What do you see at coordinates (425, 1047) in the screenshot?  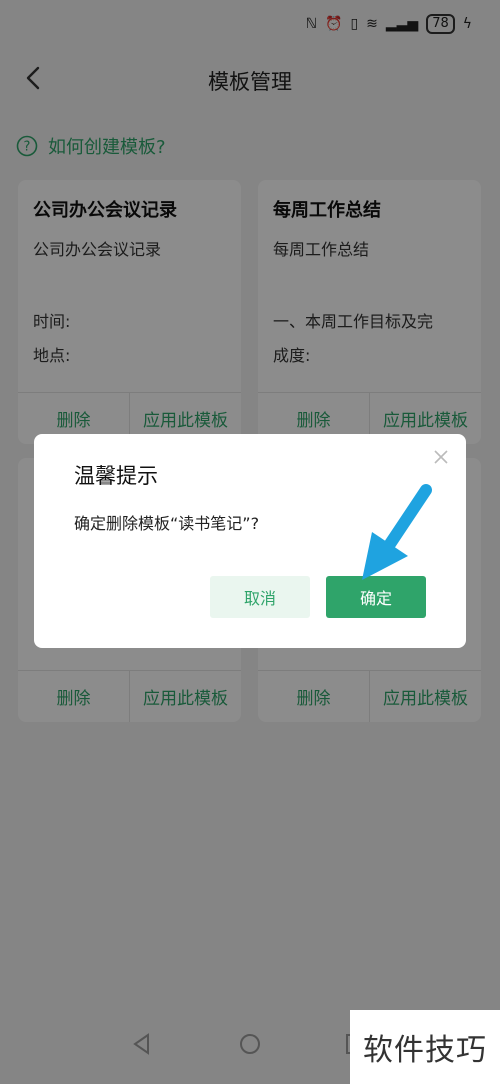 I see `watermark: 软件技巧` at bounding box center [425, 1047].